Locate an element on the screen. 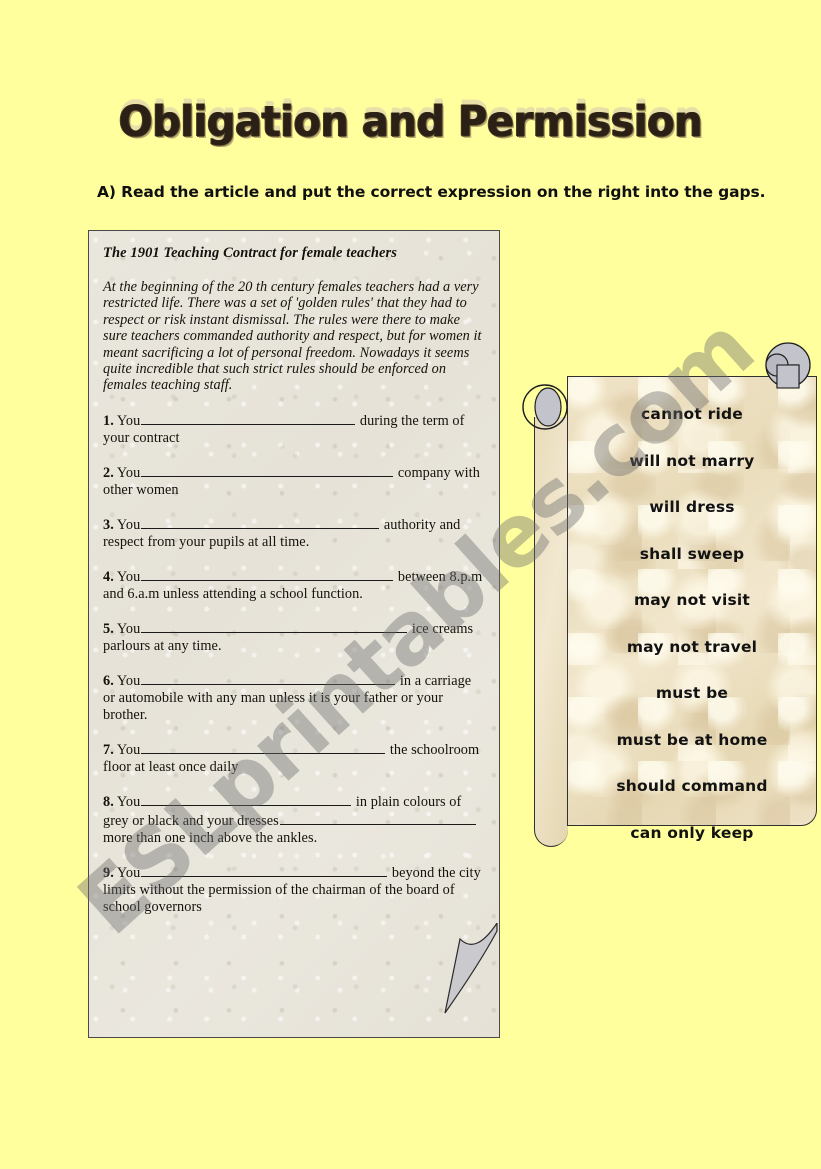 The height and width of the screenshot is (1169, 821). answer-expression: shall sweep is located at coordinates (692, 554).